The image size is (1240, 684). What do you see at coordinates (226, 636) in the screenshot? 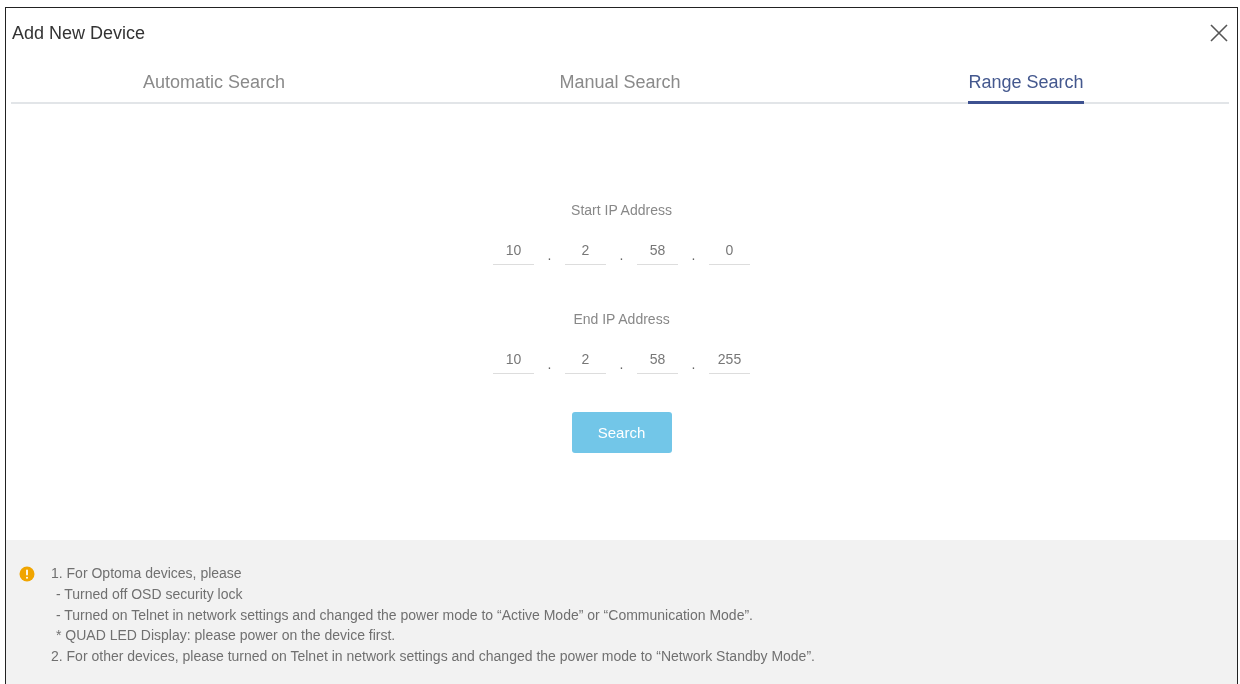
I see `note-text: * QUAD LED Display: please power on the device first.` at bounding box center [226, 636].